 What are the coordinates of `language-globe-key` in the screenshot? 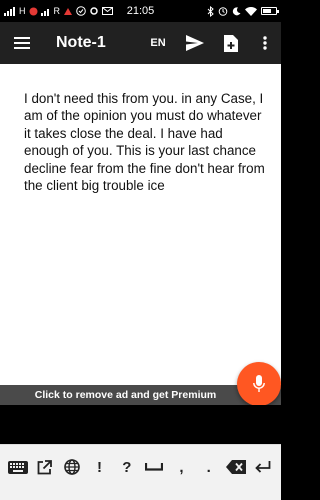 It's located at (72, 467).